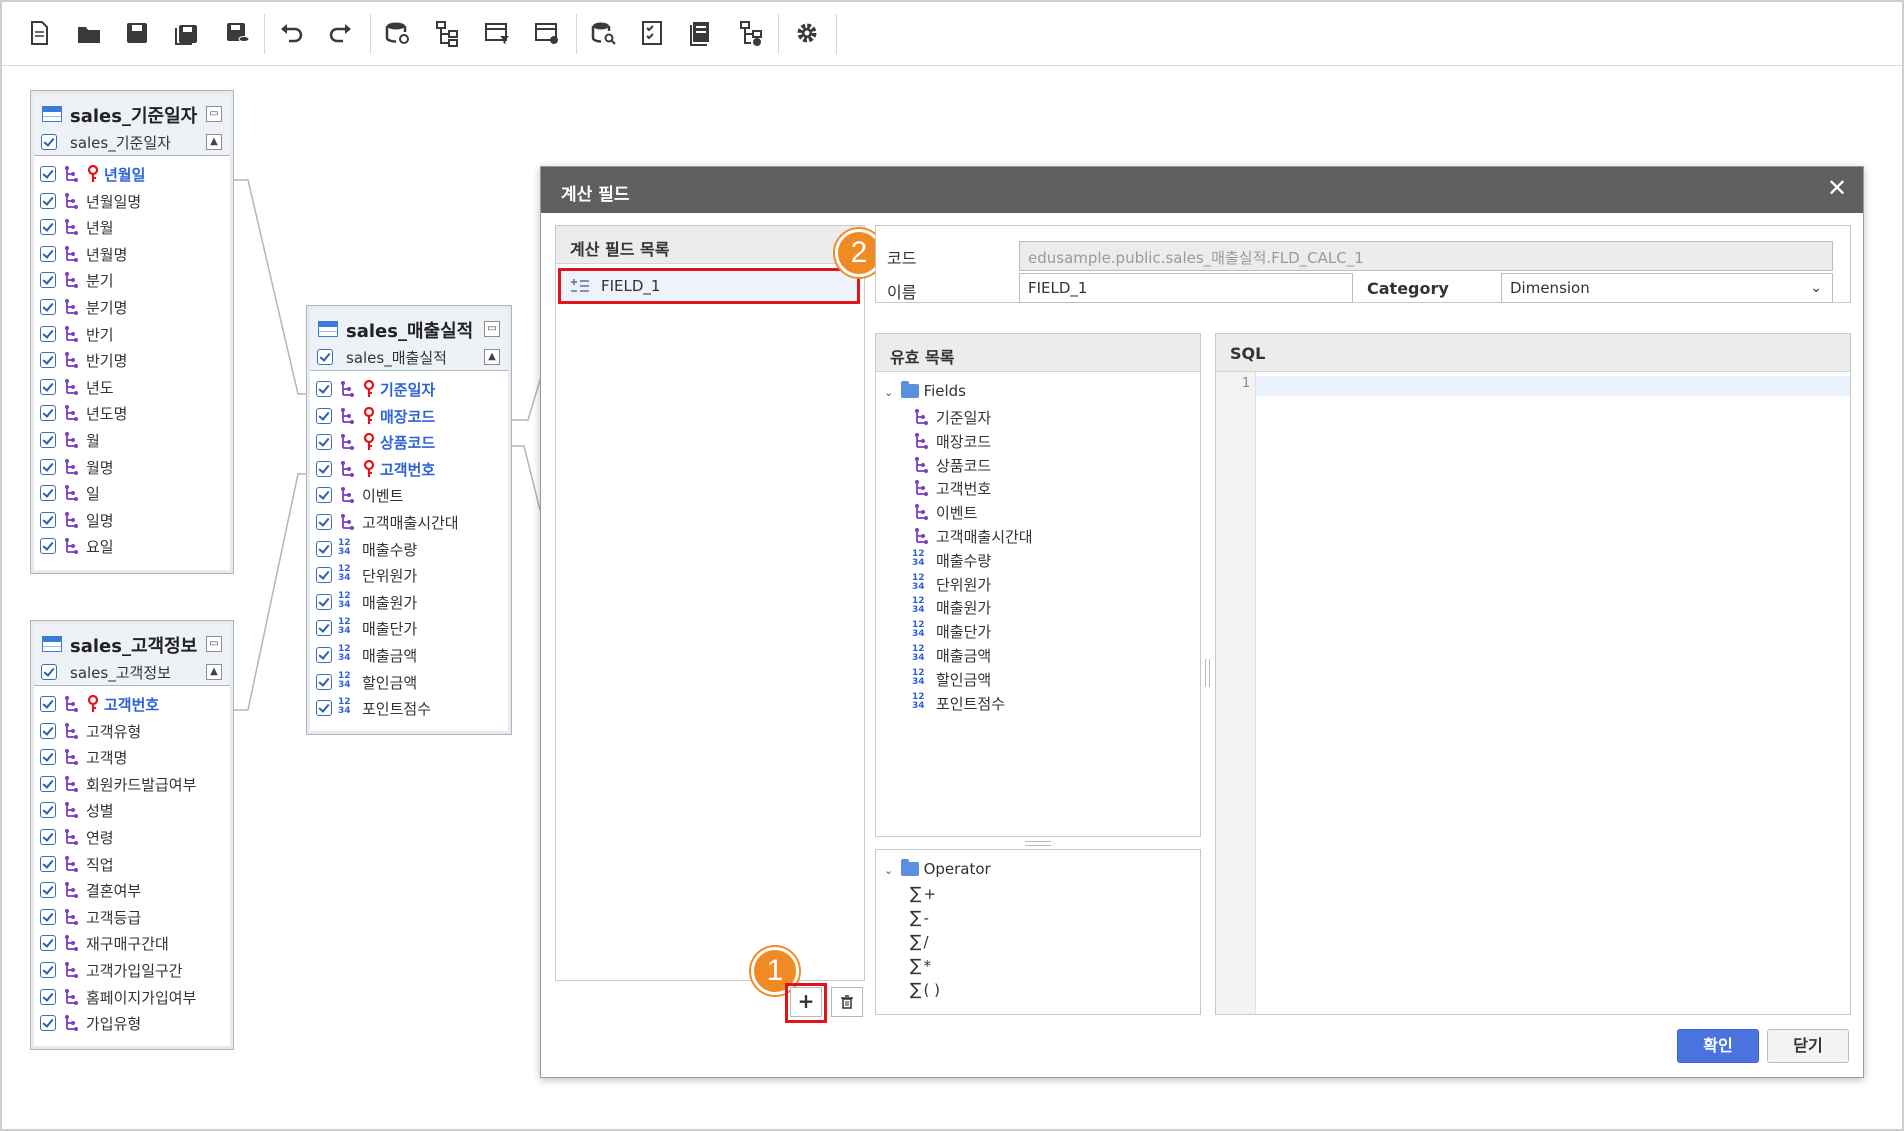 The width and height of the screenshot is (1904, 1131). Describe the element at coordinates (132, 546) in the screenshot. I see `field-row: 요일` at that location.